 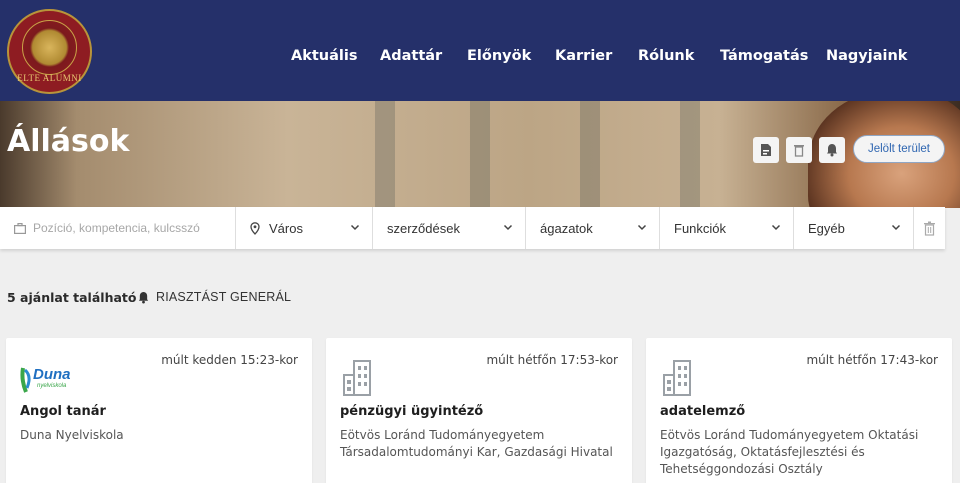 What do you see at coordinates (423, 228) in the screenshot?
I see `contracts-label: szerződések` at bounding box center [423, 228].